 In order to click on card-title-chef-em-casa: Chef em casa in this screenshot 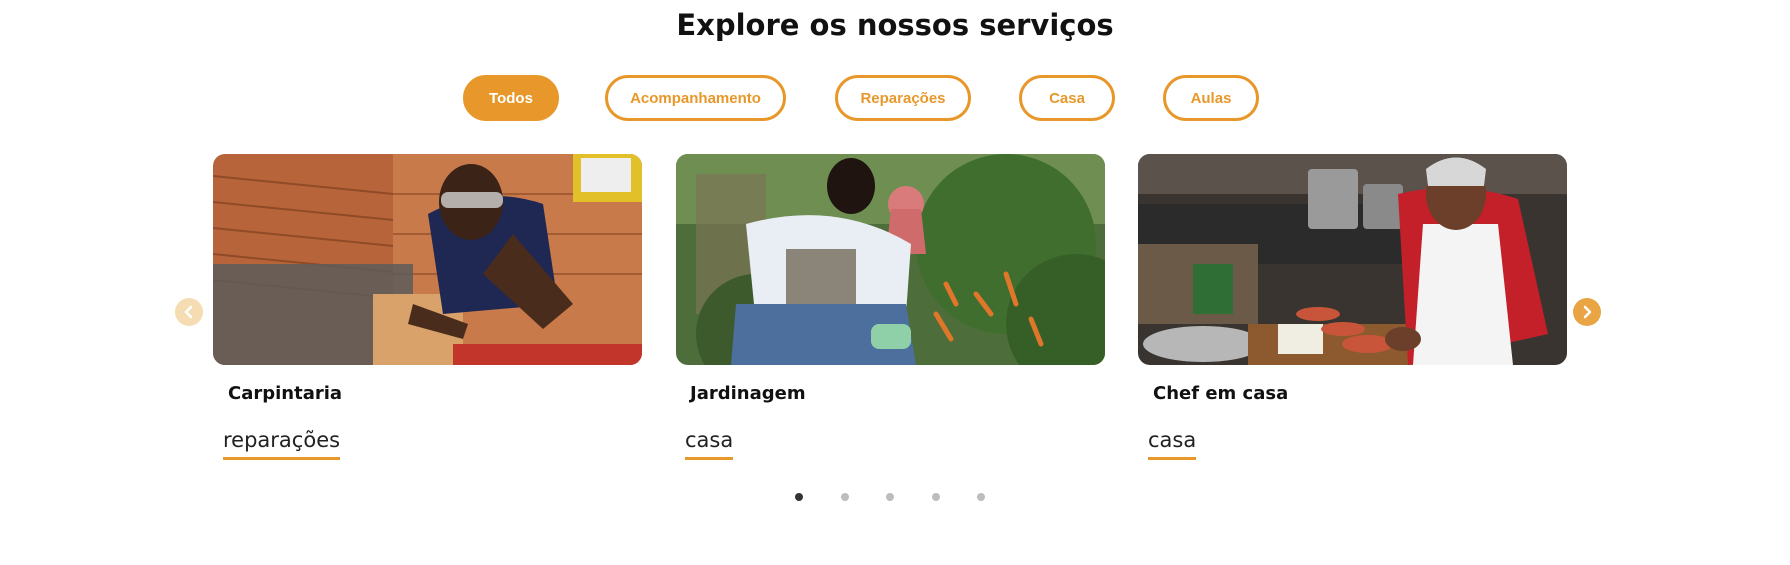, I will do `click(1221, 393)`.